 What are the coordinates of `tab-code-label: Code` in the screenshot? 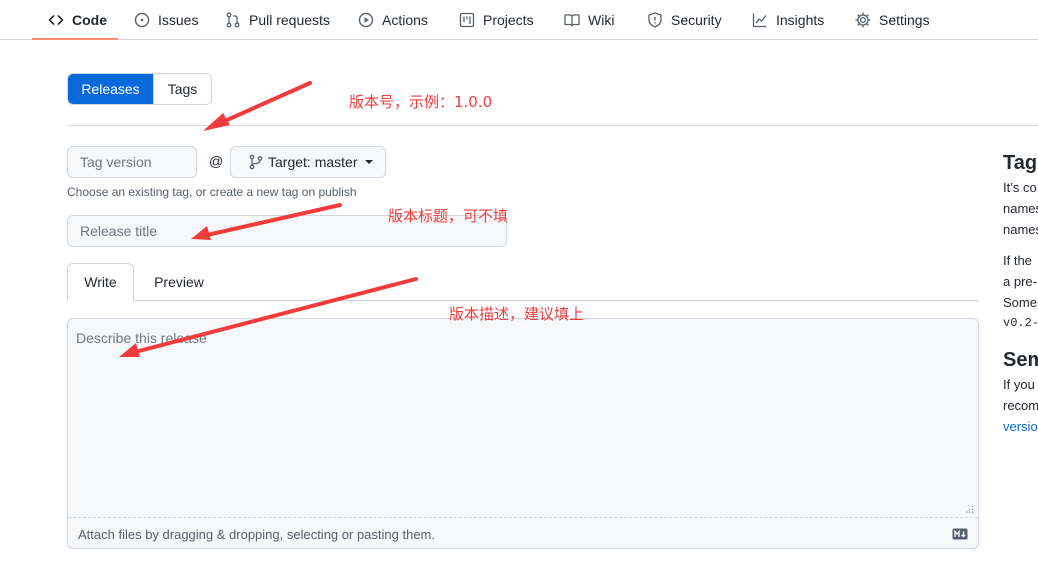 It's located at (89, 20).